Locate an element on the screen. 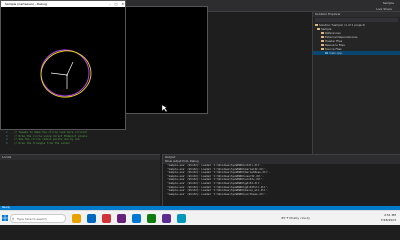 The height and width of the screenshot is (240, 400). solution-explorer-title: Solution Explorer is located at coordinates (356, 14).